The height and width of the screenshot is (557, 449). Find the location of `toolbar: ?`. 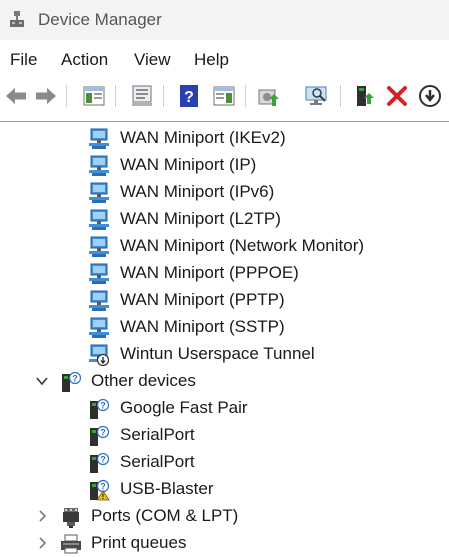

toolbar: ? is located at coordinates (224, 96).